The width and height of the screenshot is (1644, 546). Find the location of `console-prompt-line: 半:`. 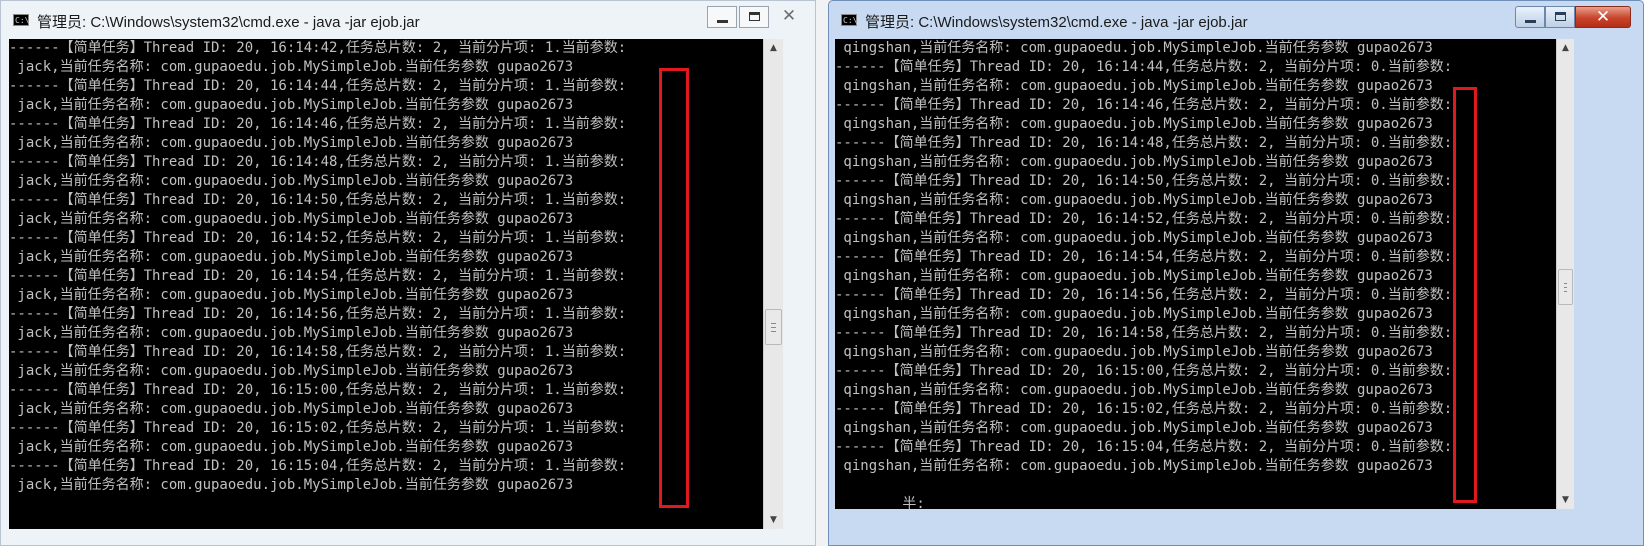

console-prompt-line: 半: is located at coordinates (1195, 502).